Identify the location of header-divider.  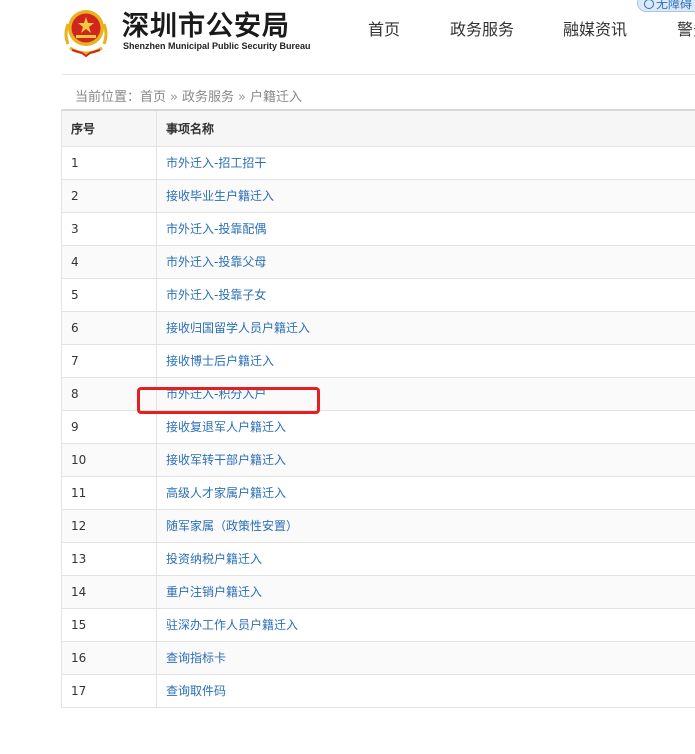
(378, 74).